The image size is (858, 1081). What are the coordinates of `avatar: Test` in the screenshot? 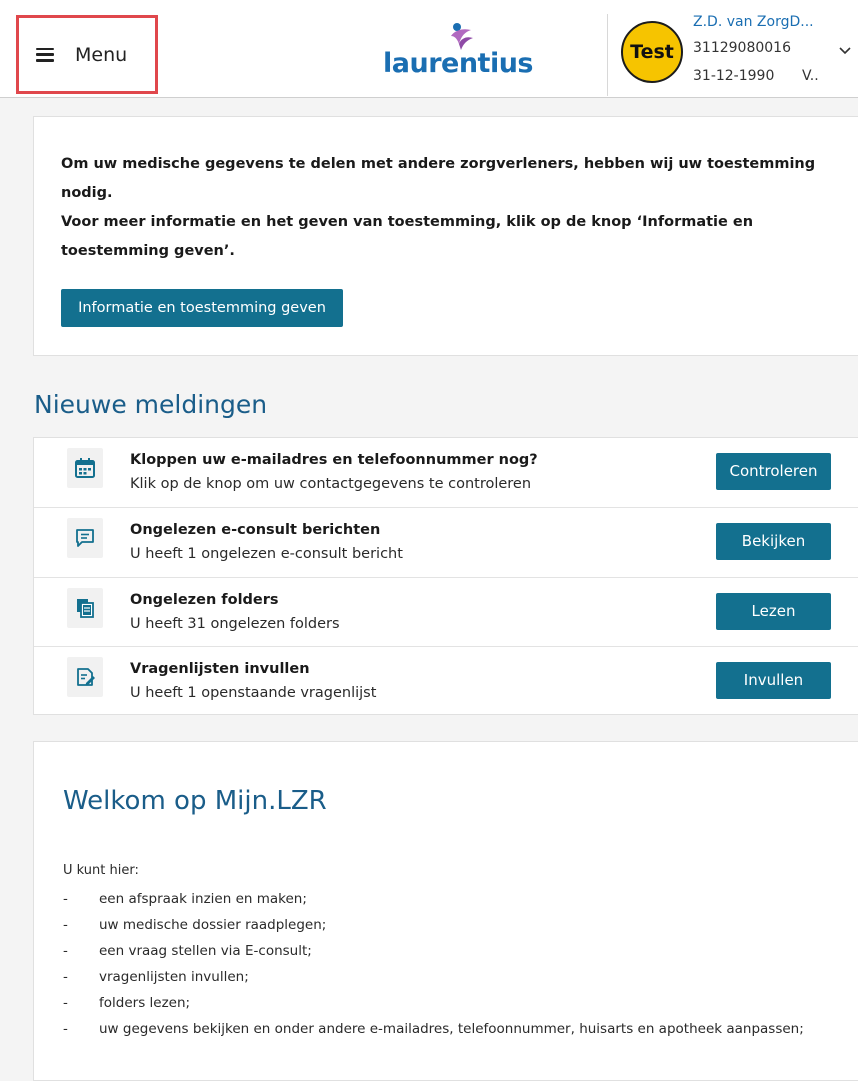 It's located at (652, 52).